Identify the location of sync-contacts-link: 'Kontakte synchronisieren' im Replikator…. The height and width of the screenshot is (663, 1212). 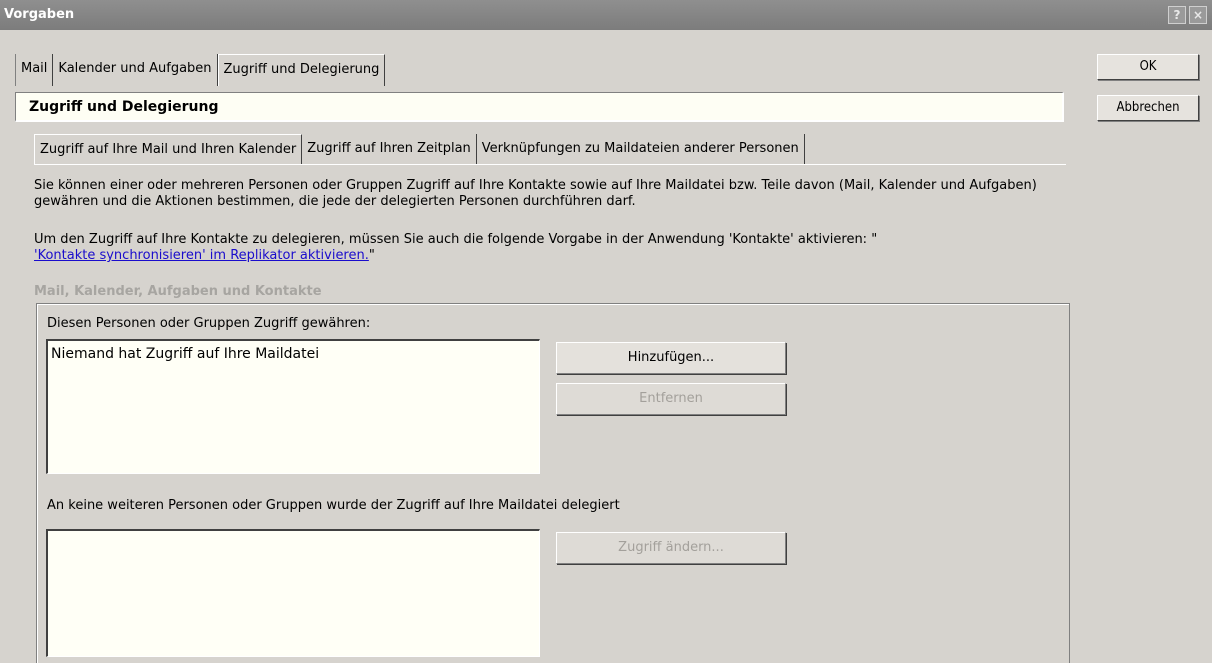
(201, 255).